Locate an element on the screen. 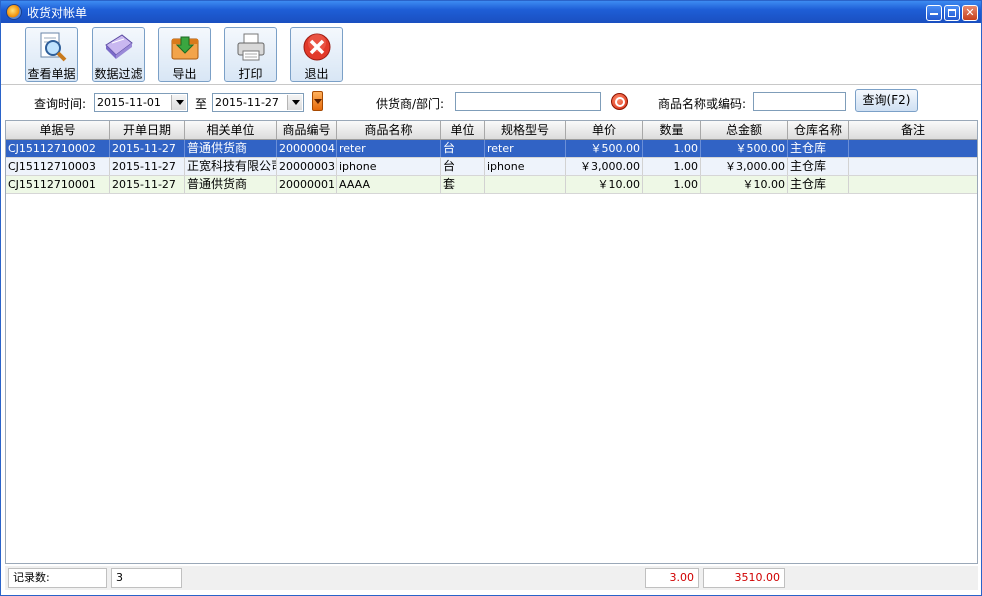 The image size is (982, 596). cell-product-name: reter is located at coordinates (389, 148).